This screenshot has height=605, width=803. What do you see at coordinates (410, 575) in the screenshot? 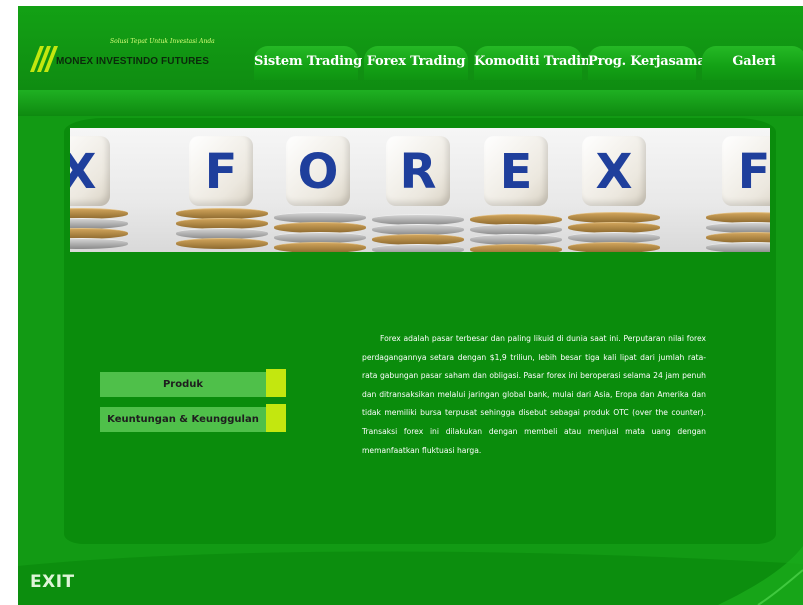
I see `bottom-swoosh-decoration` at bounding box center [410, 575].